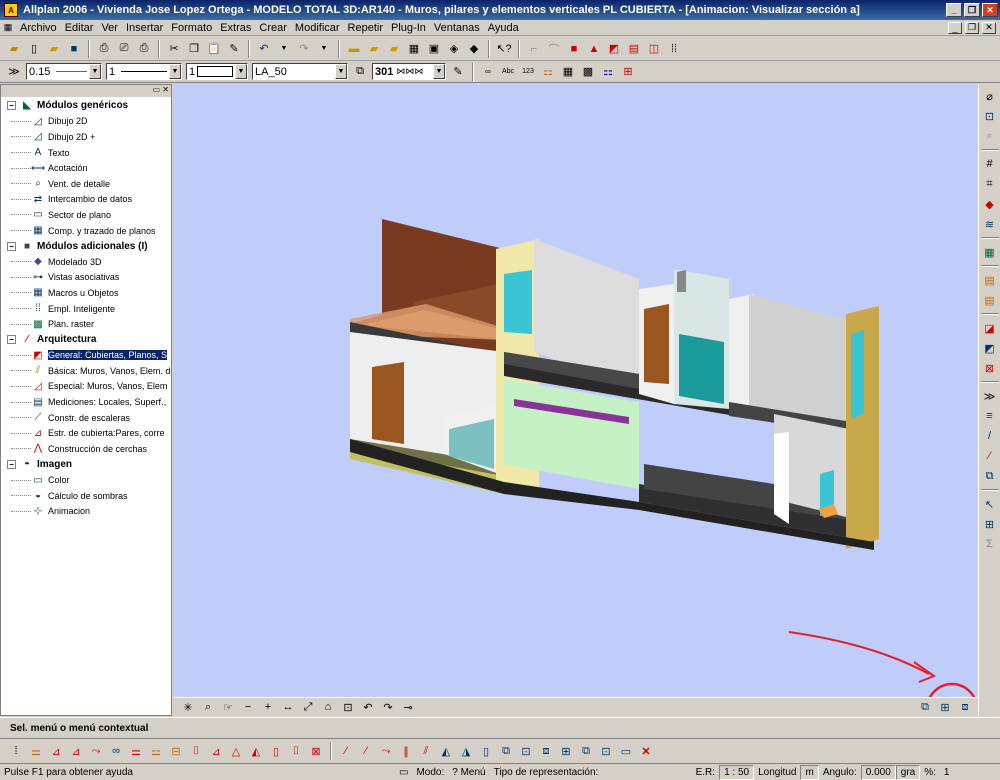 The height and width of the screenshot is (780, 1000). Describe the element at coordinates (74, 49) in the screenshot. I see `save-icon: ■` at that location.